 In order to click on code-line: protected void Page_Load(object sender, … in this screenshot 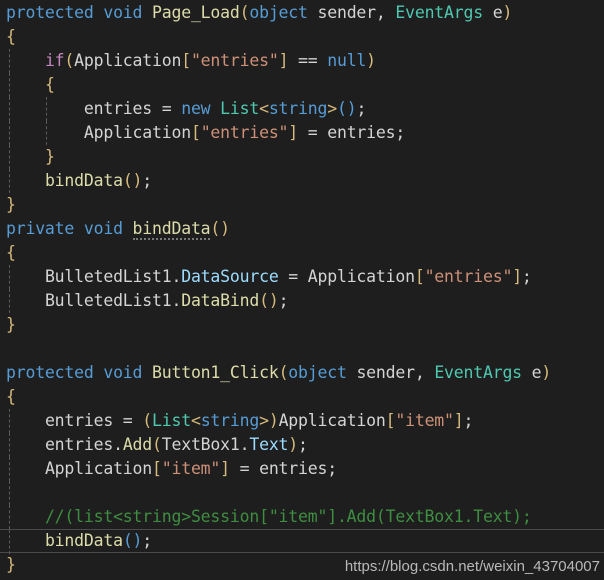, I will do `click(302, 13)`.